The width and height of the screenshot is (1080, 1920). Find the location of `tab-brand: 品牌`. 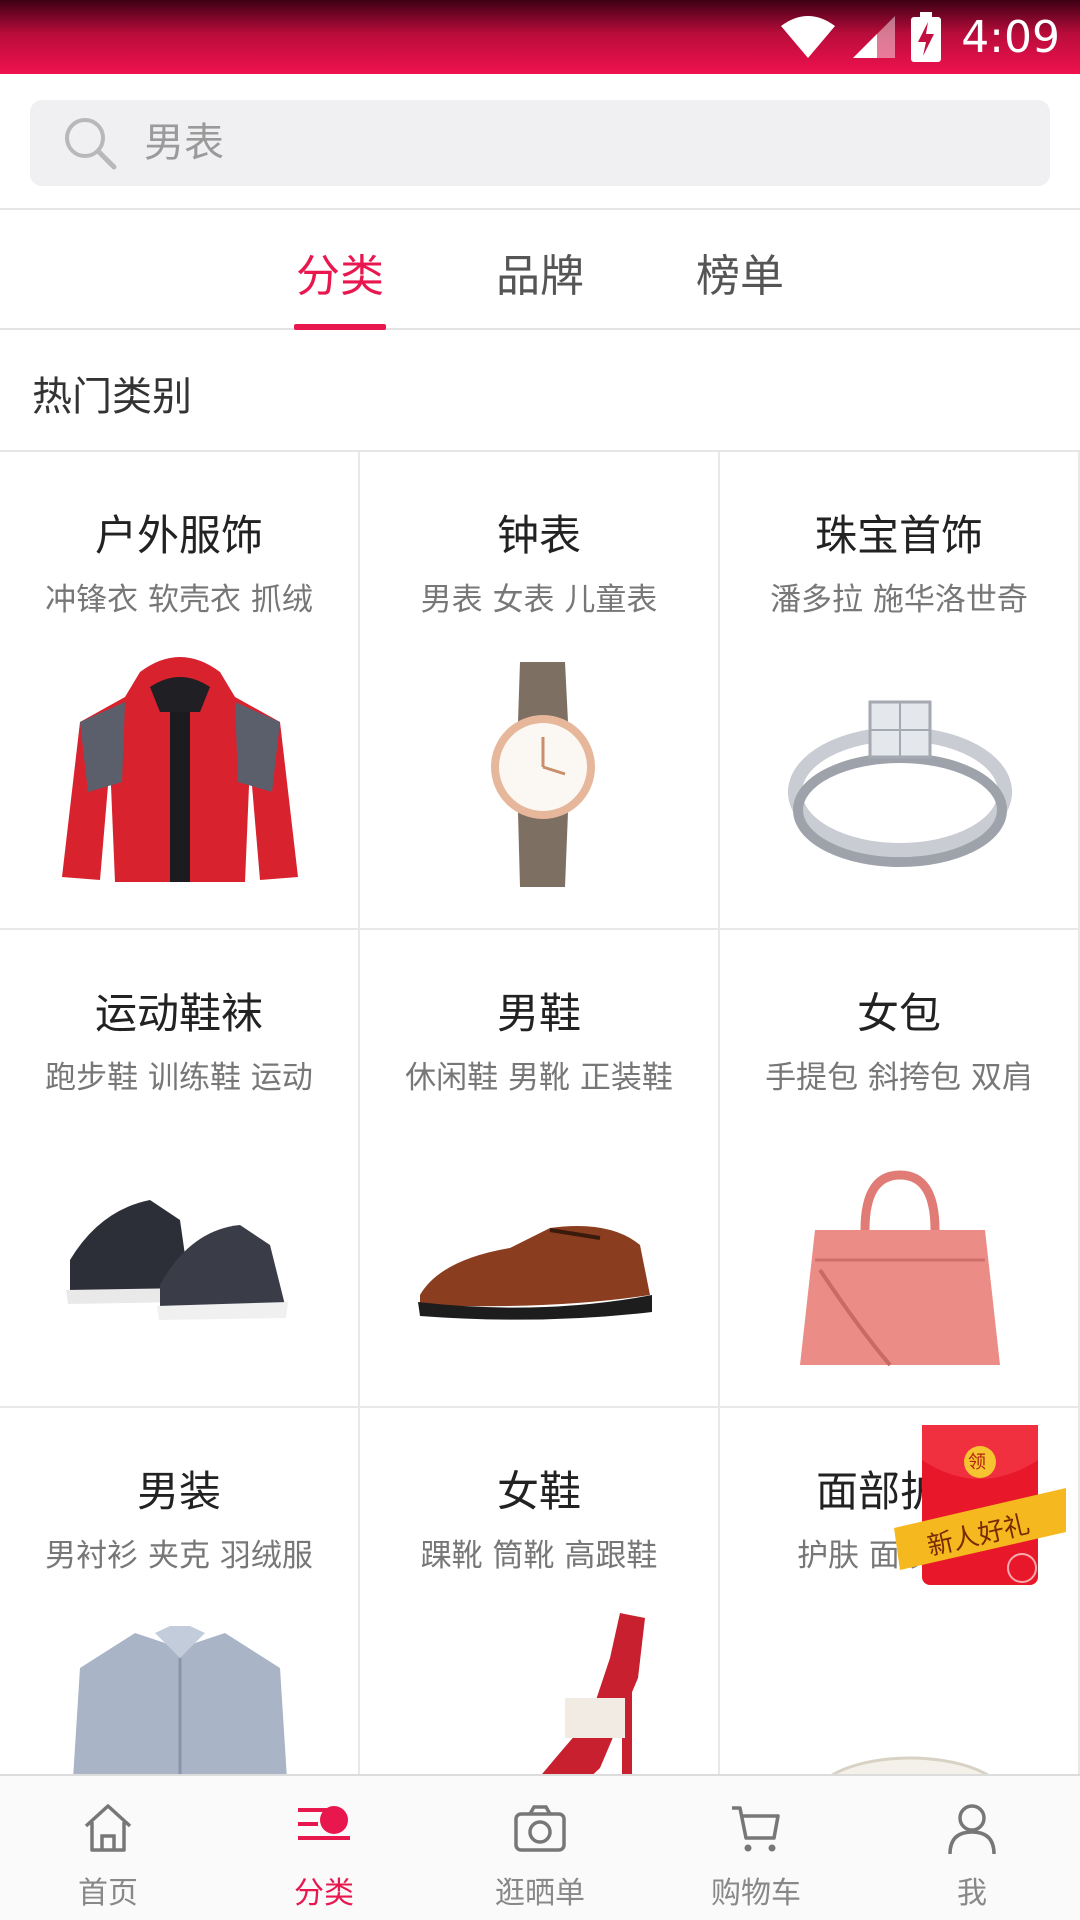

tab-brand: 品牌 is located at coordinates (540, 285).